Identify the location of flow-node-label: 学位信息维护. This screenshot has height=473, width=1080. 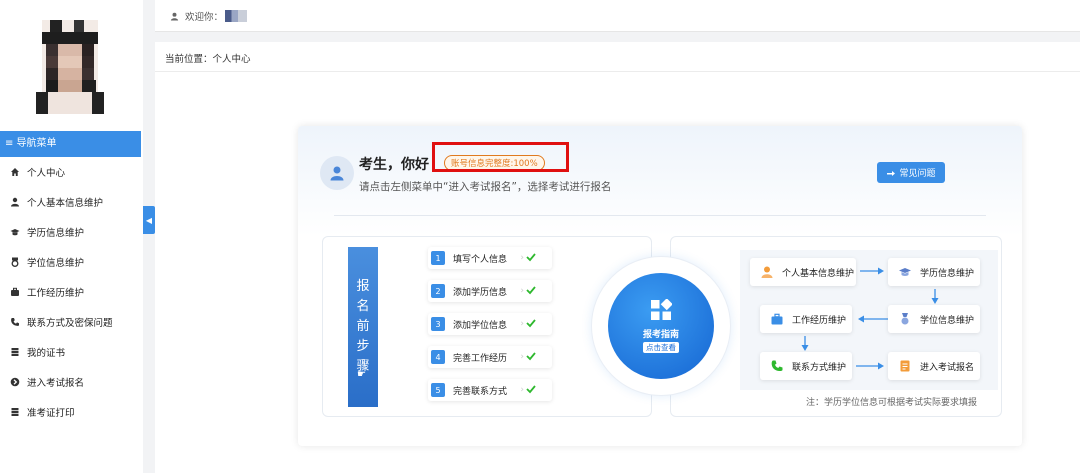
(947, 320).